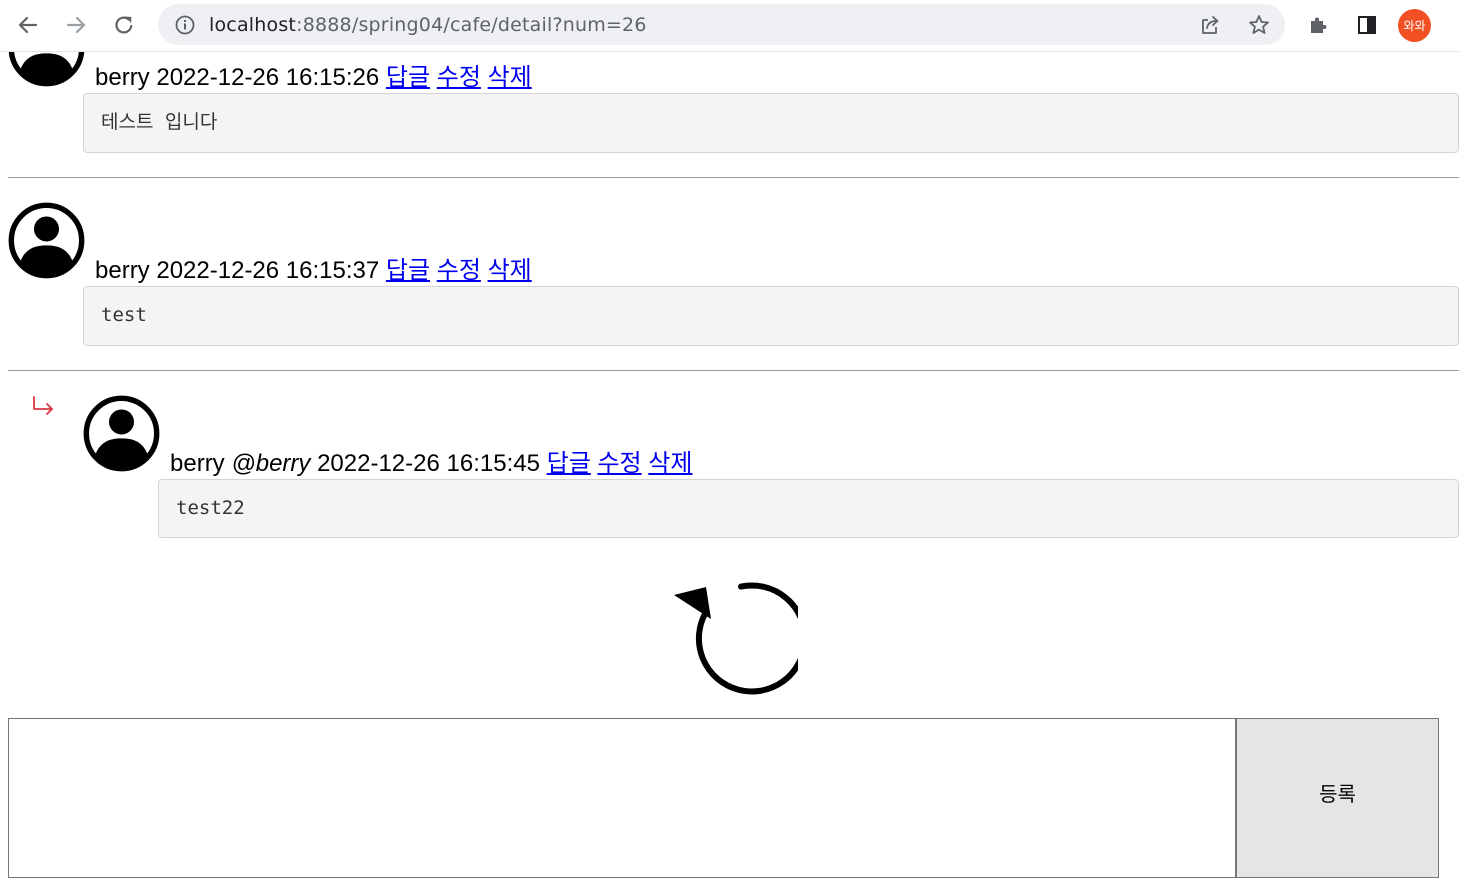 The image size is (1459, 878). I want to click on side-panel-icon, so click(1367, 25).